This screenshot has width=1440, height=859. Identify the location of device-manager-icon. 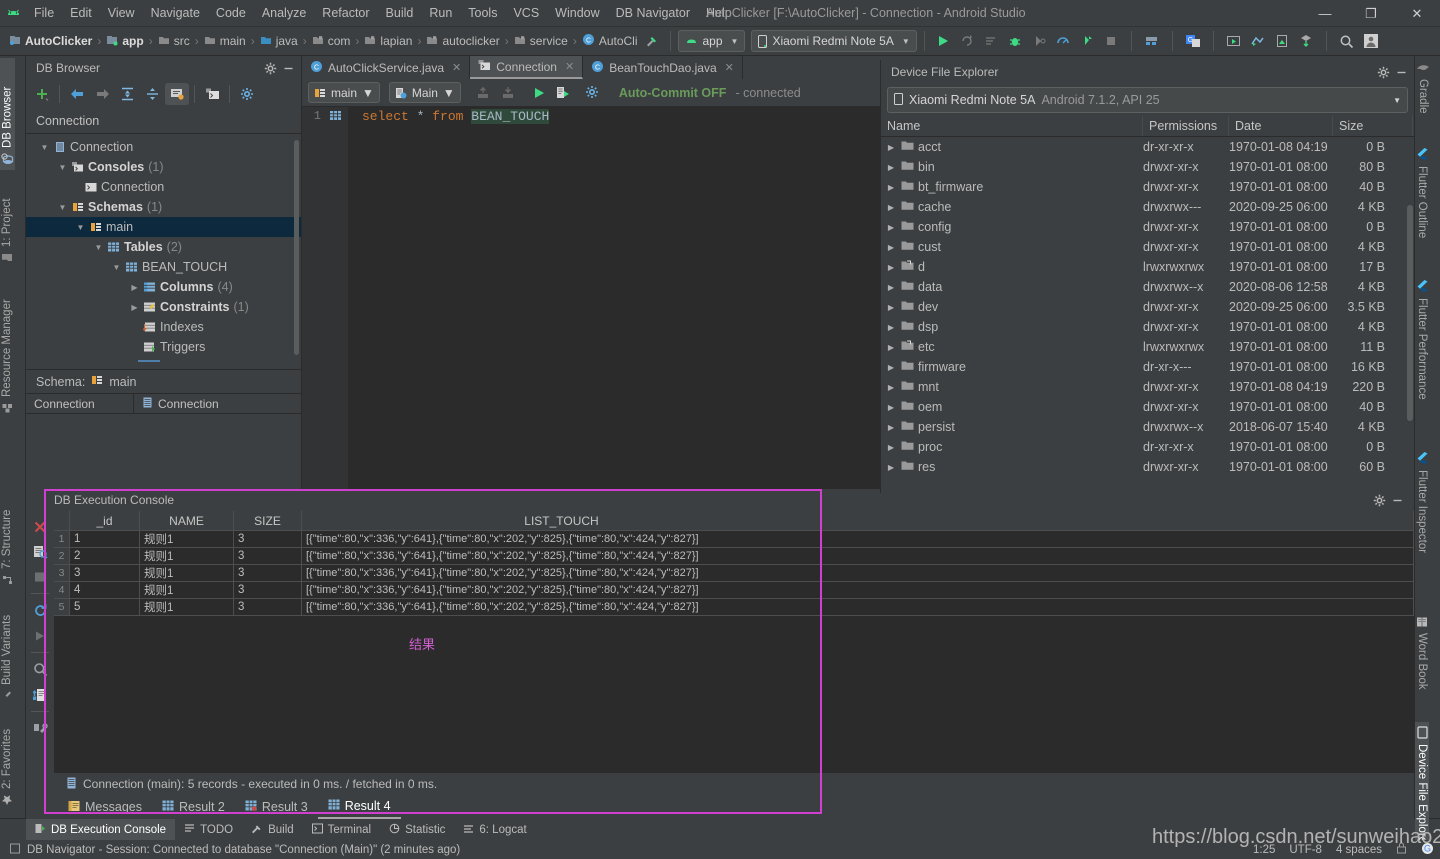
(1306, 41).